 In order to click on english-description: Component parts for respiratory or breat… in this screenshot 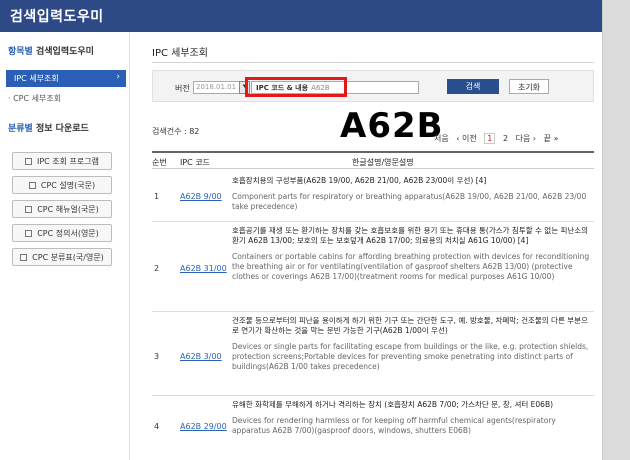, I will do `click(409, 201)`.